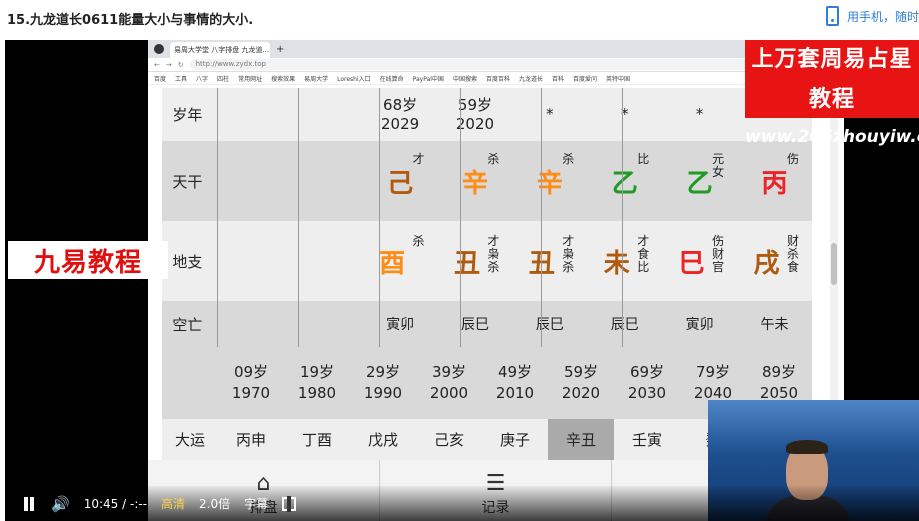  I want to click on row-tiangan: 天干己才辛杀辛杀乙比乙元女丙伤, so click(487, 181).